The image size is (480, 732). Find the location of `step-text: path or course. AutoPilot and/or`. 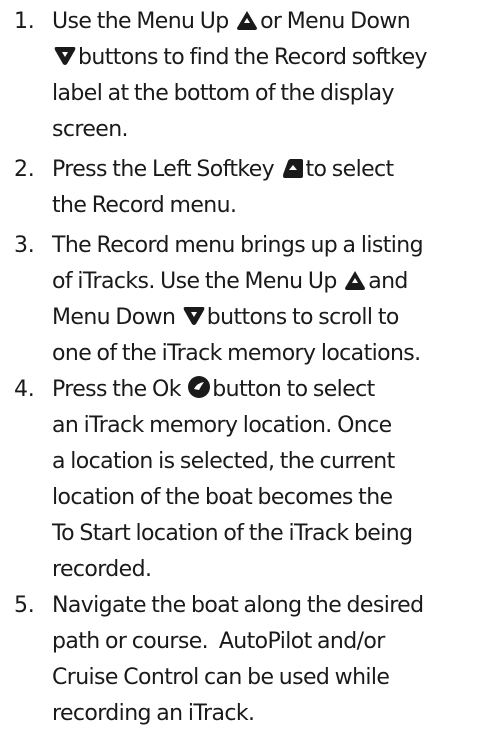

step-text: path or course. AutoPilot and/or is located at coordinates (218, 641).